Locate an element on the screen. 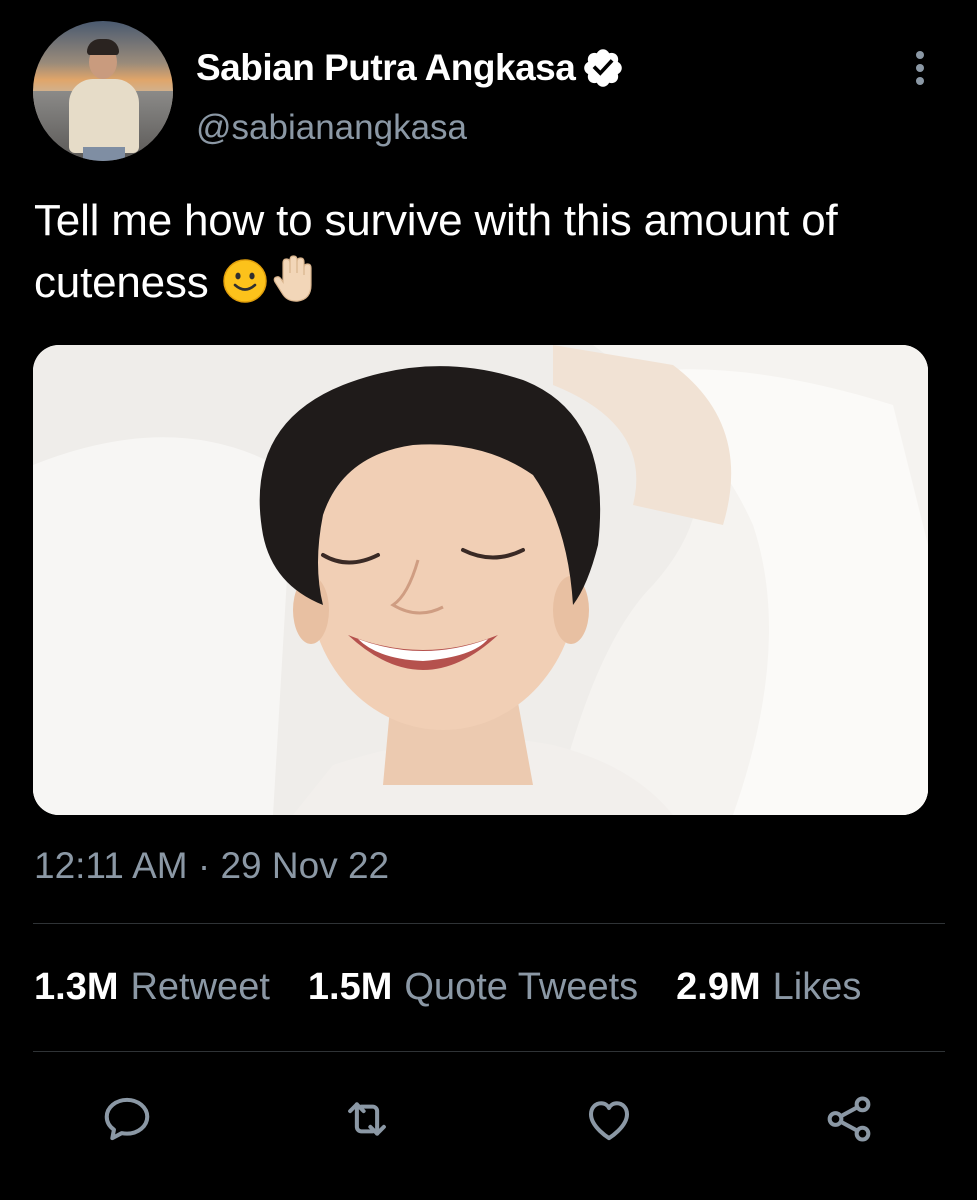  author-name-row: Sabian Putra Angkasa is located at coordinates (410, 68).